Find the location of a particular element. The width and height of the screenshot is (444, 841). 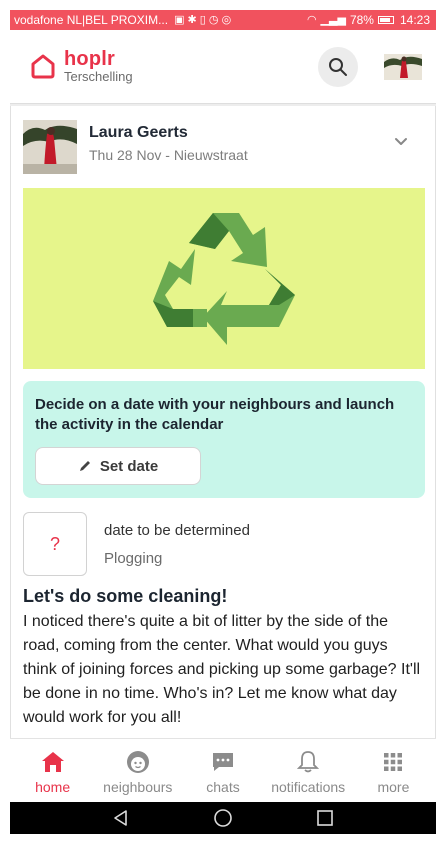

chat-icon is located at coordinates (223, 762).